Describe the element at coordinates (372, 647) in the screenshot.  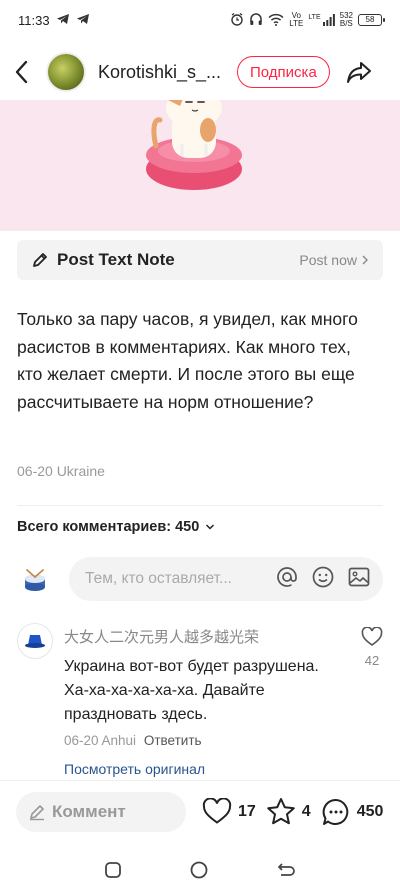
I see `comment-like-button: 42` at that location.